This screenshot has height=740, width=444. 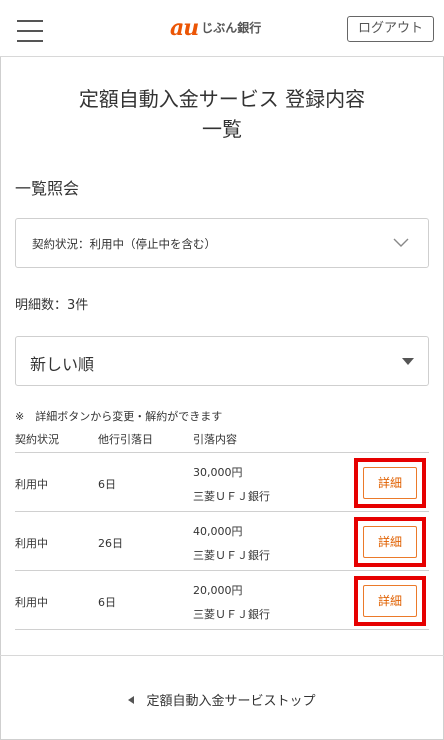 What do you see at coordinates (184, 28) in the screenshot?
I see `logo-mark: au` at bounding box center [184, 28].